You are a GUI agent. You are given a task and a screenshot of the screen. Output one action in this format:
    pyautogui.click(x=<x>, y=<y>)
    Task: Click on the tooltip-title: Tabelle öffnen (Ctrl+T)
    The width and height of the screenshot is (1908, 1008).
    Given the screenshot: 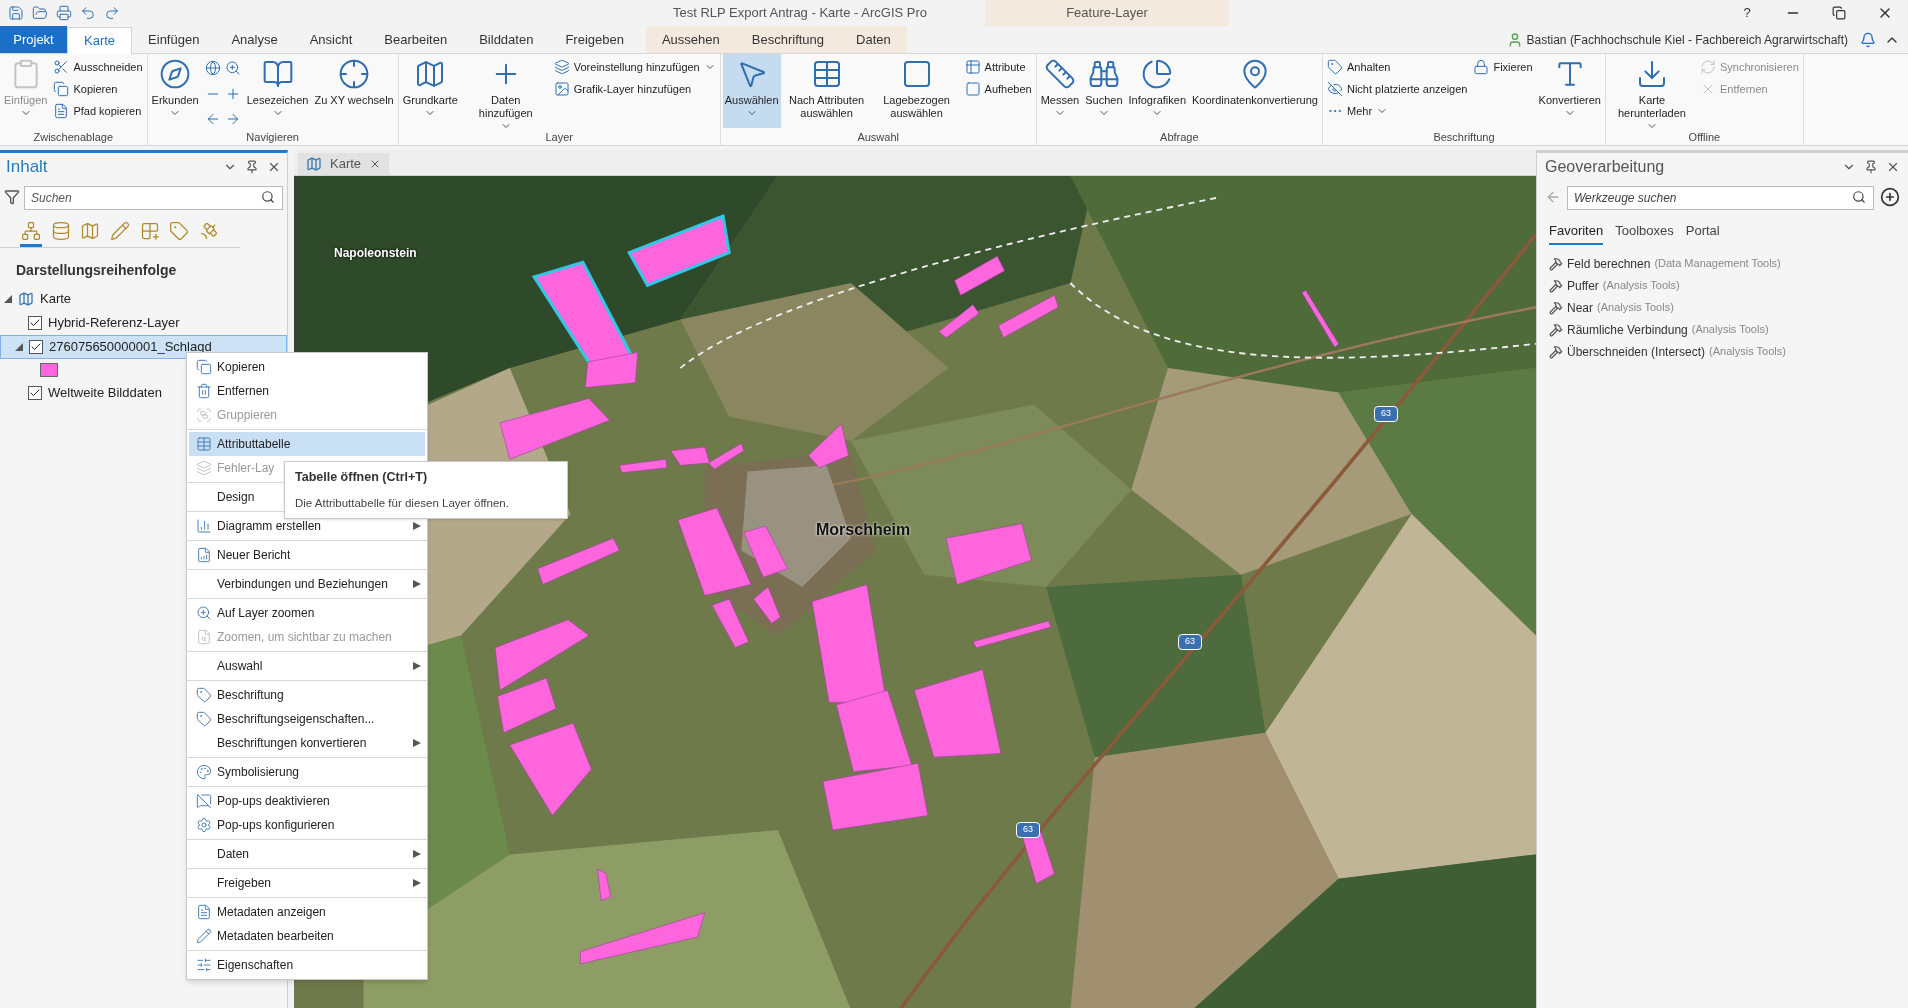 What is the action you would take?
    pyautogui.click(x=362, y=477)
    